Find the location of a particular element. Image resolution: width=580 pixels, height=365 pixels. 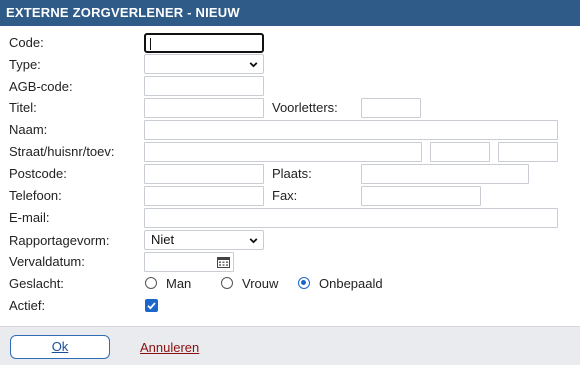

text-caret is located at coordinates (150, 44).